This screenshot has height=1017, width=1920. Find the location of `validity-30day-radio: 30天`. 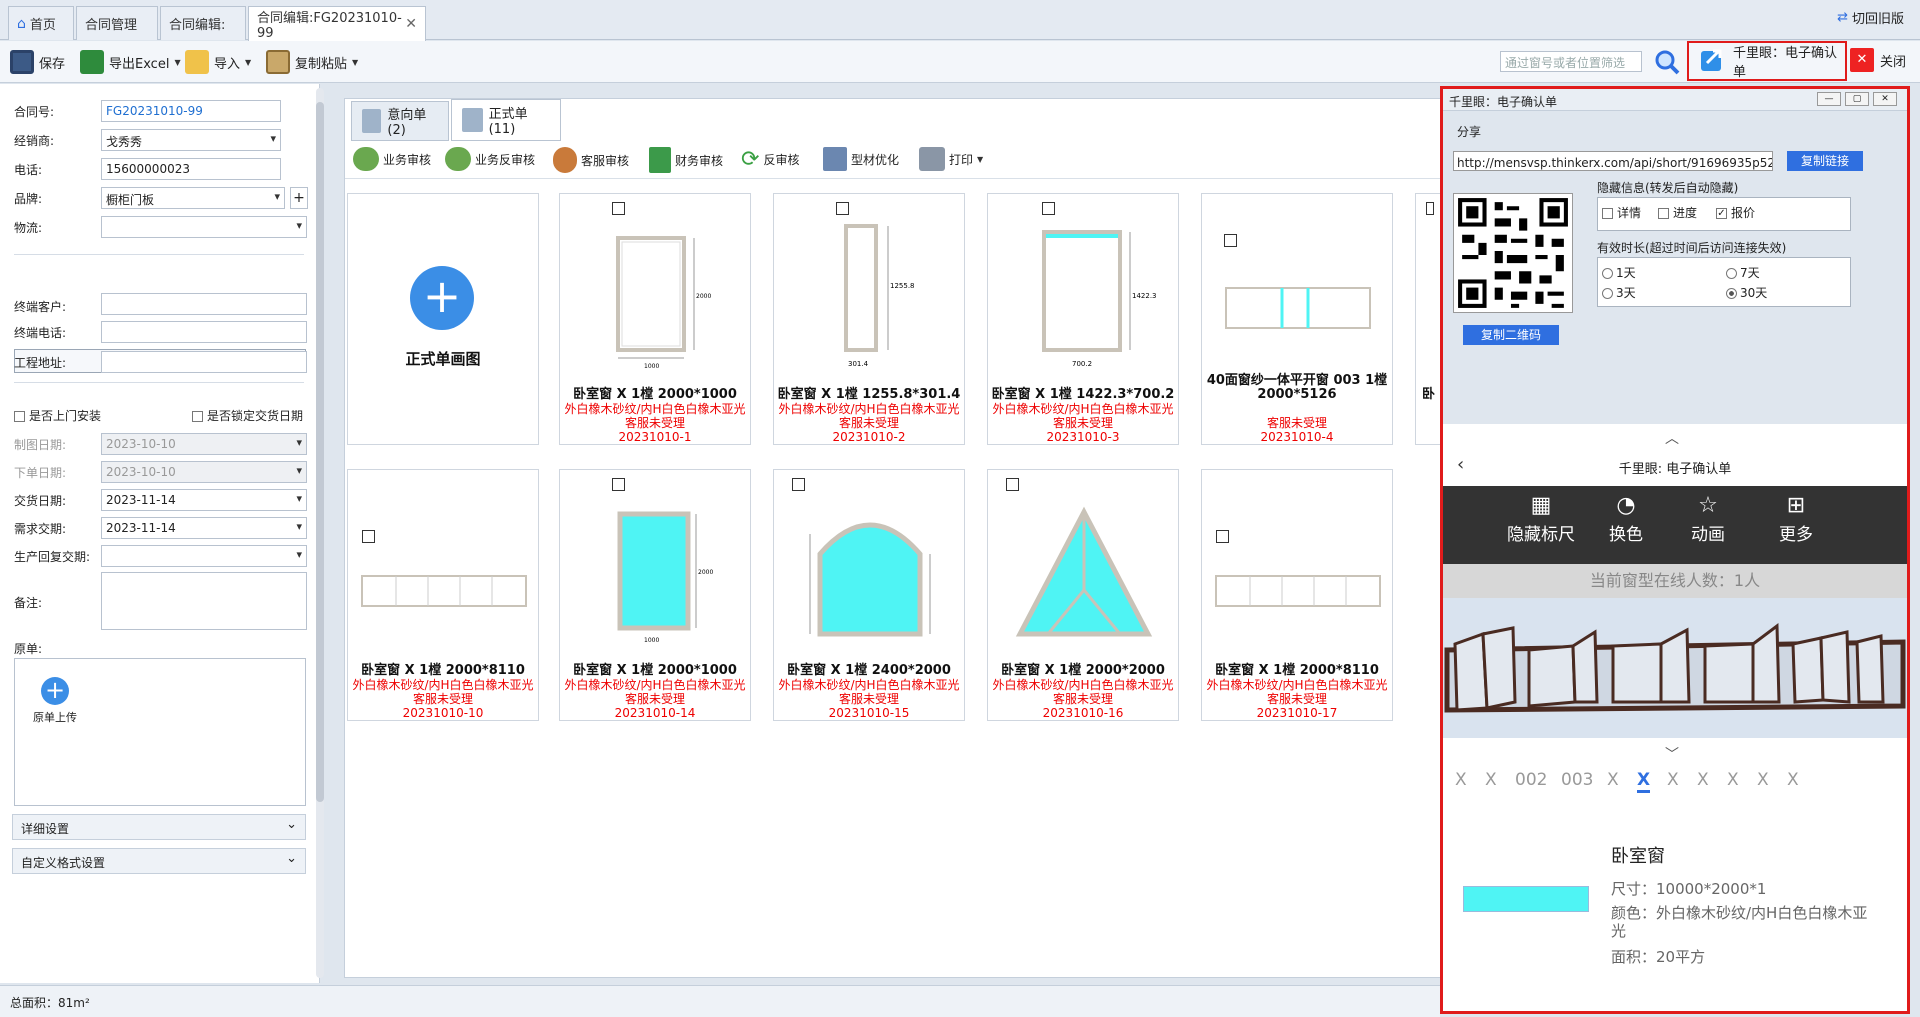

validity-30day-radio: 30天 is located at coordinates (1746, 292).